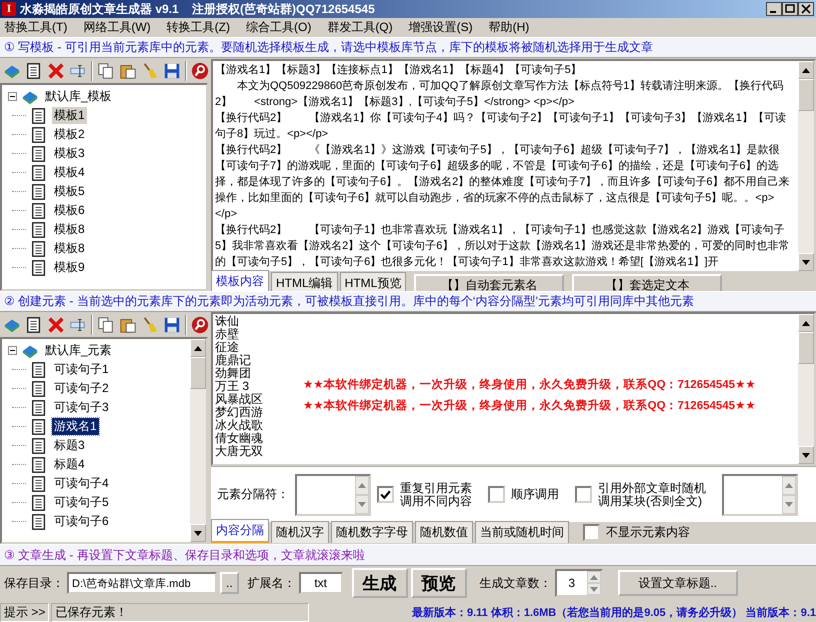  Describe the element at coordinates (142, 583) in the screenshot. I see `save-directory-field: D:\芭奇站群\文章库.mdb` at that location.